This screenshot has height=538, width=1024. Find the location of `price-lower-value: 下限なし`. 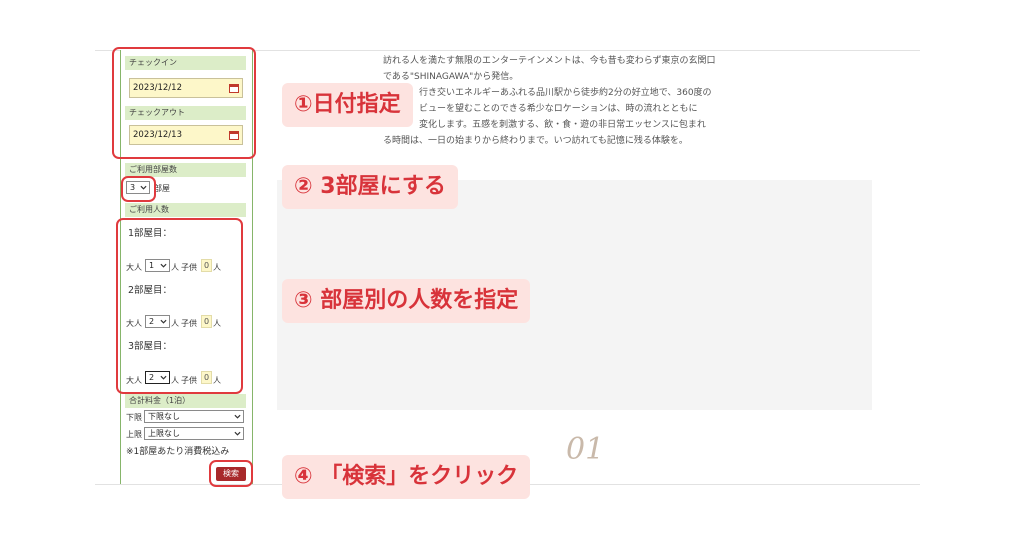

price-lower-value: 下限なし is located at coordinates (164, 416).